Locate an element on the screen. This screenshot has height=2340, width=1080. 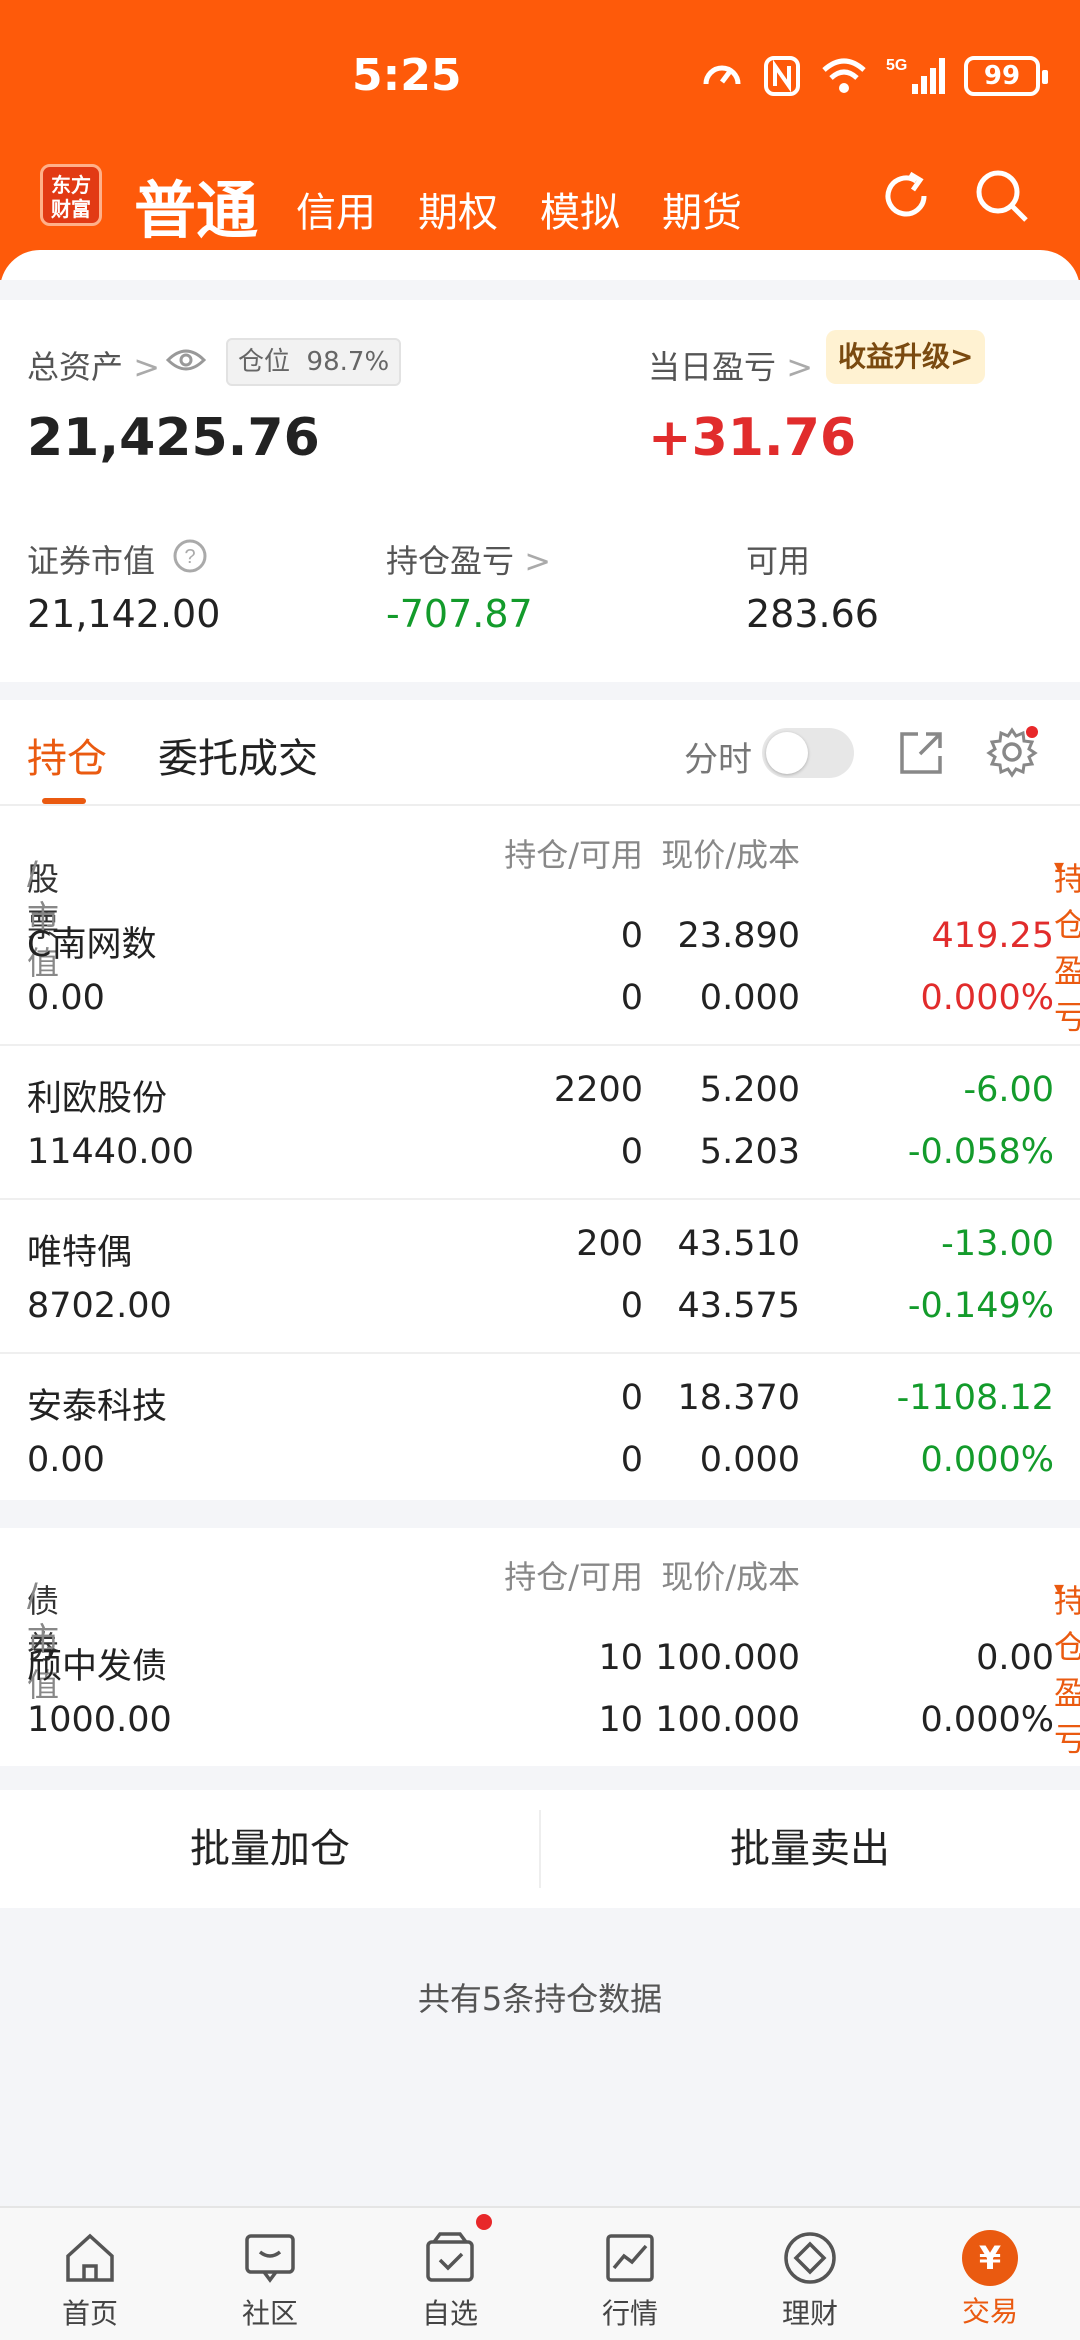
security-name: 颀中发债 is located at coordinates (97, 1667).